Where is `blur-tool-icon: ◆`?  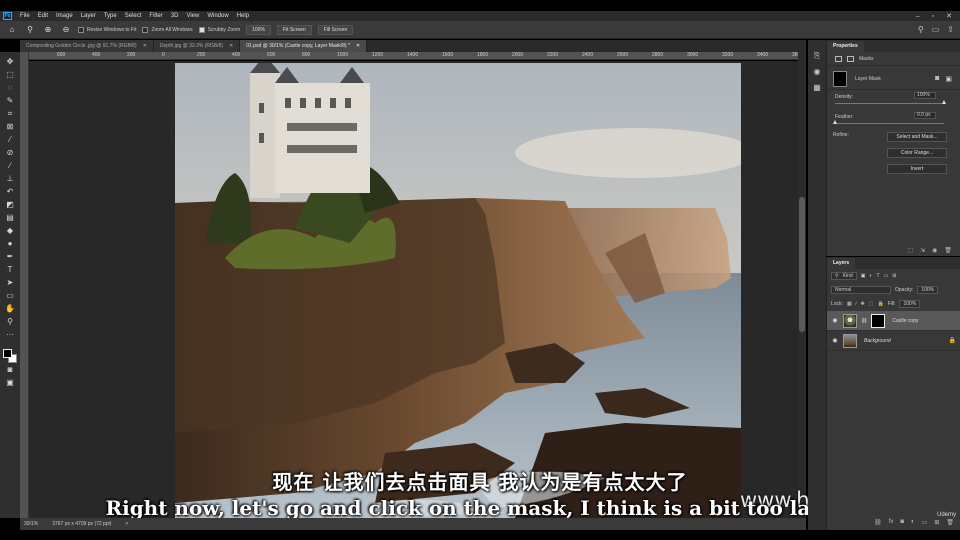 blur-tool-icon: ◆ is located at coordinates (10, 230).